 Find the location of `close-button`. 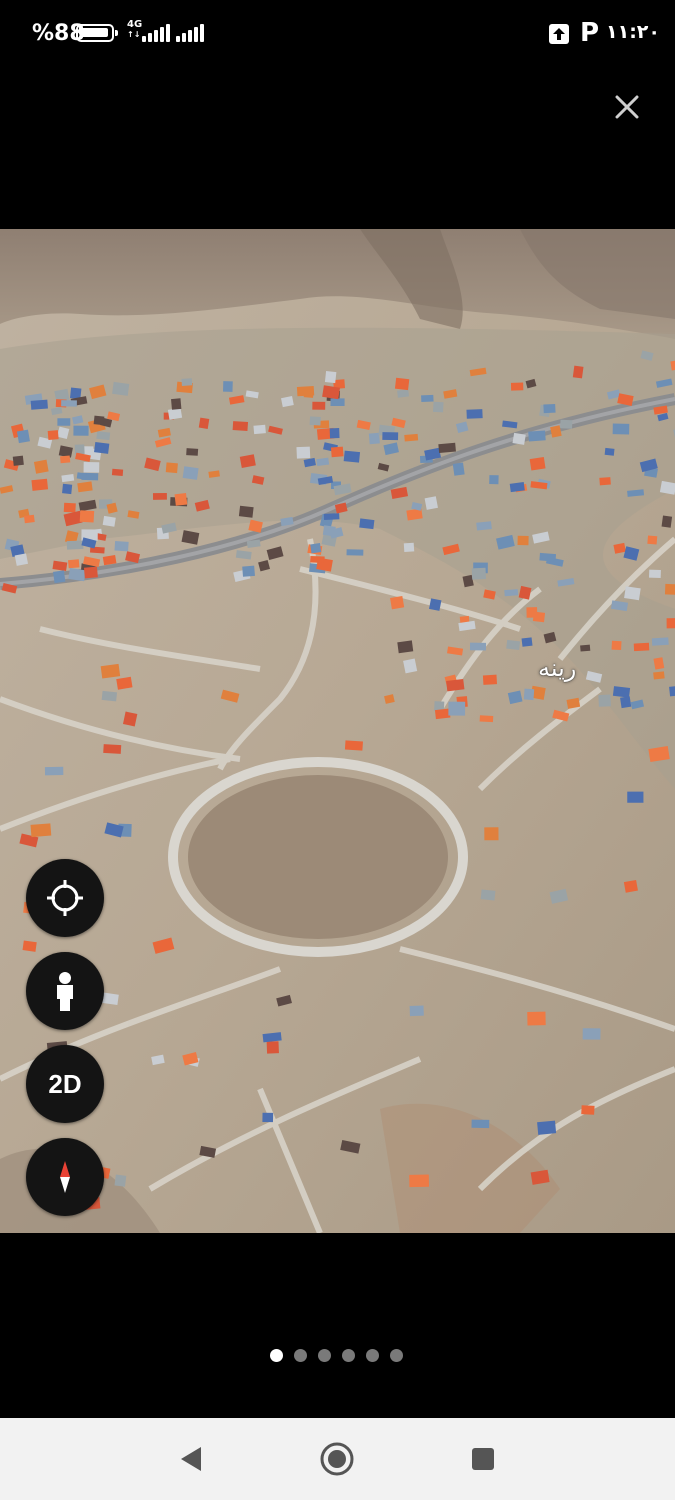

close-button is located at coordinates (627, 107).